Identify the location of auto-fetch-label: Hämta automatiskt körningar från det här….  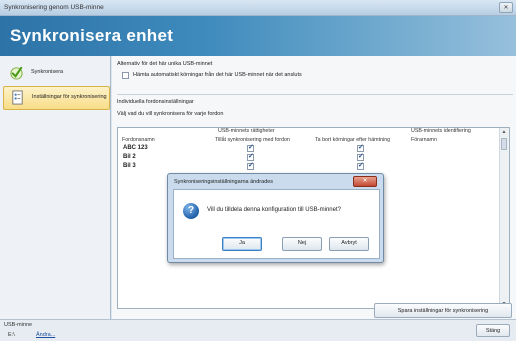
(217, 75).